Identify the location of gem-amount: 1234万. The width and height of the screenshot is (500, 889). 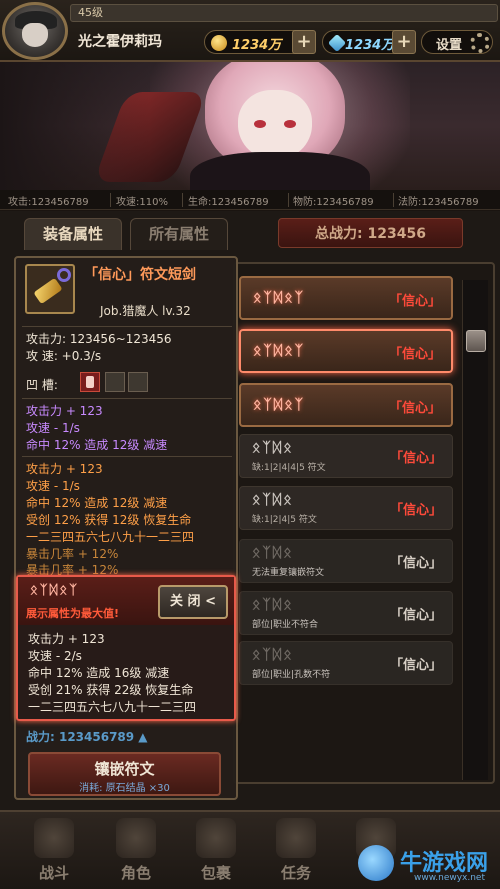
(370, 45).